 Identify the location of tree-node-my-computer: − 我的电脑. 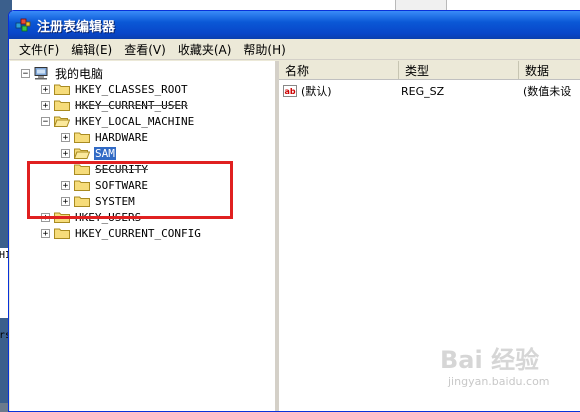
(62, 73).